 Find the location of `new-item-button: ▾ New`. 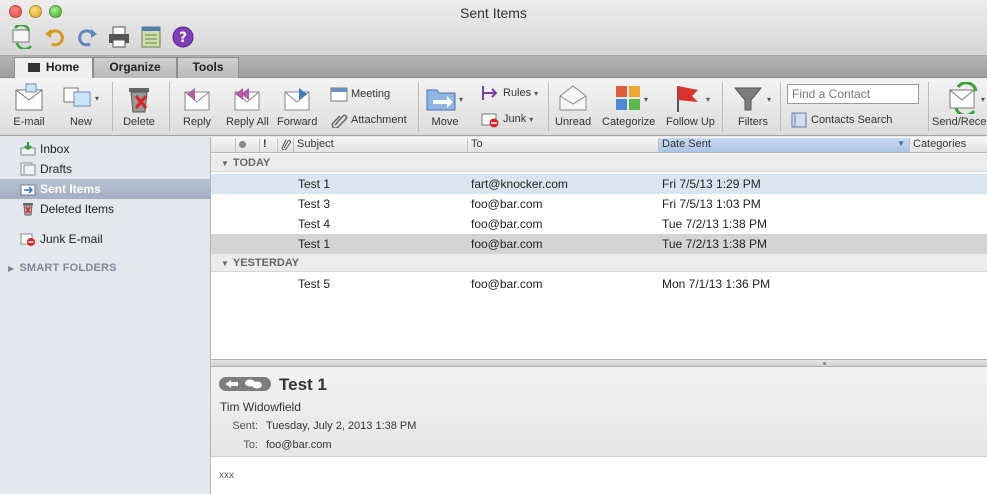

new-item-button: ▾ New is located at coordinates (81, 105).